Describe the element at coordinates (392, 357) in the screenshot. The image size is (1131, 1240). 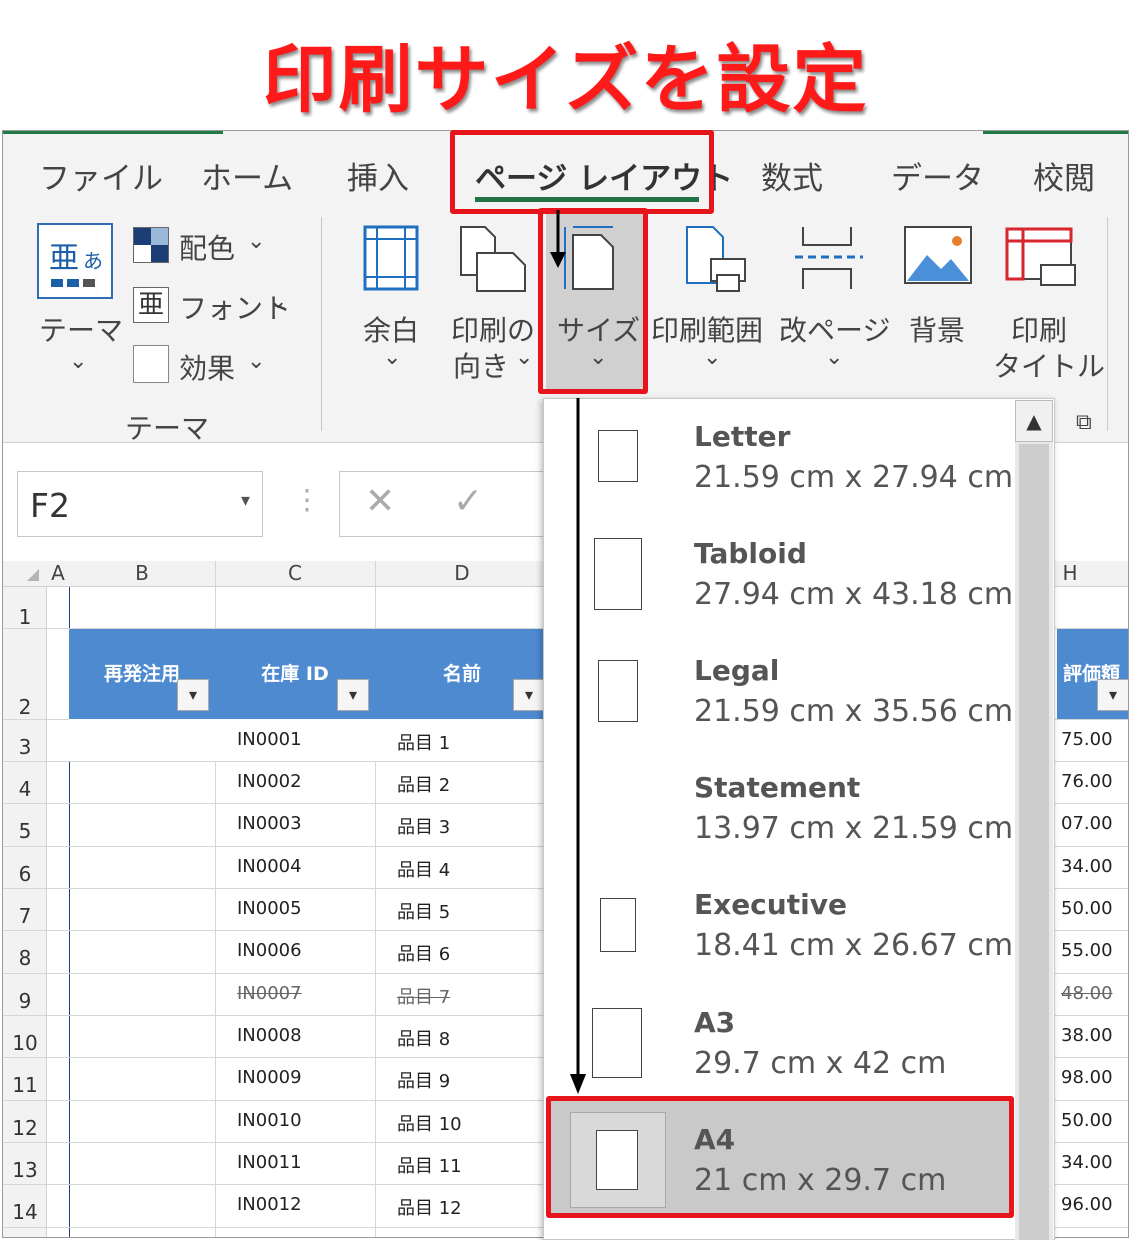
I see `margins-chevron-icon: ⌄` at that location.